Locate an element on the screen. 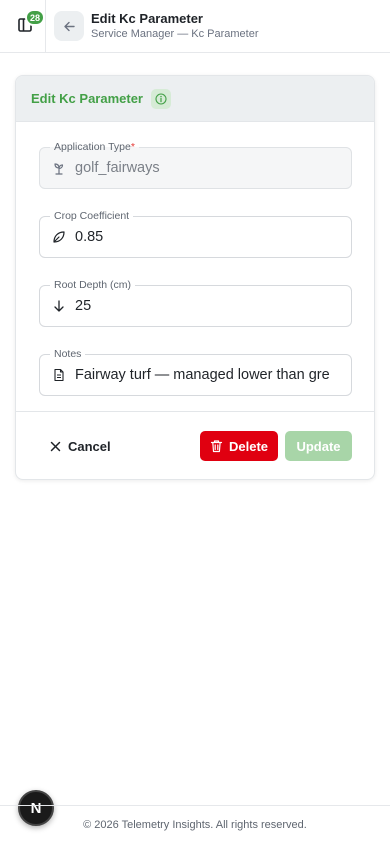 The width and height of the screenshot is (390, 844). notification-badge: 28 is located at coordinates (35, 17).